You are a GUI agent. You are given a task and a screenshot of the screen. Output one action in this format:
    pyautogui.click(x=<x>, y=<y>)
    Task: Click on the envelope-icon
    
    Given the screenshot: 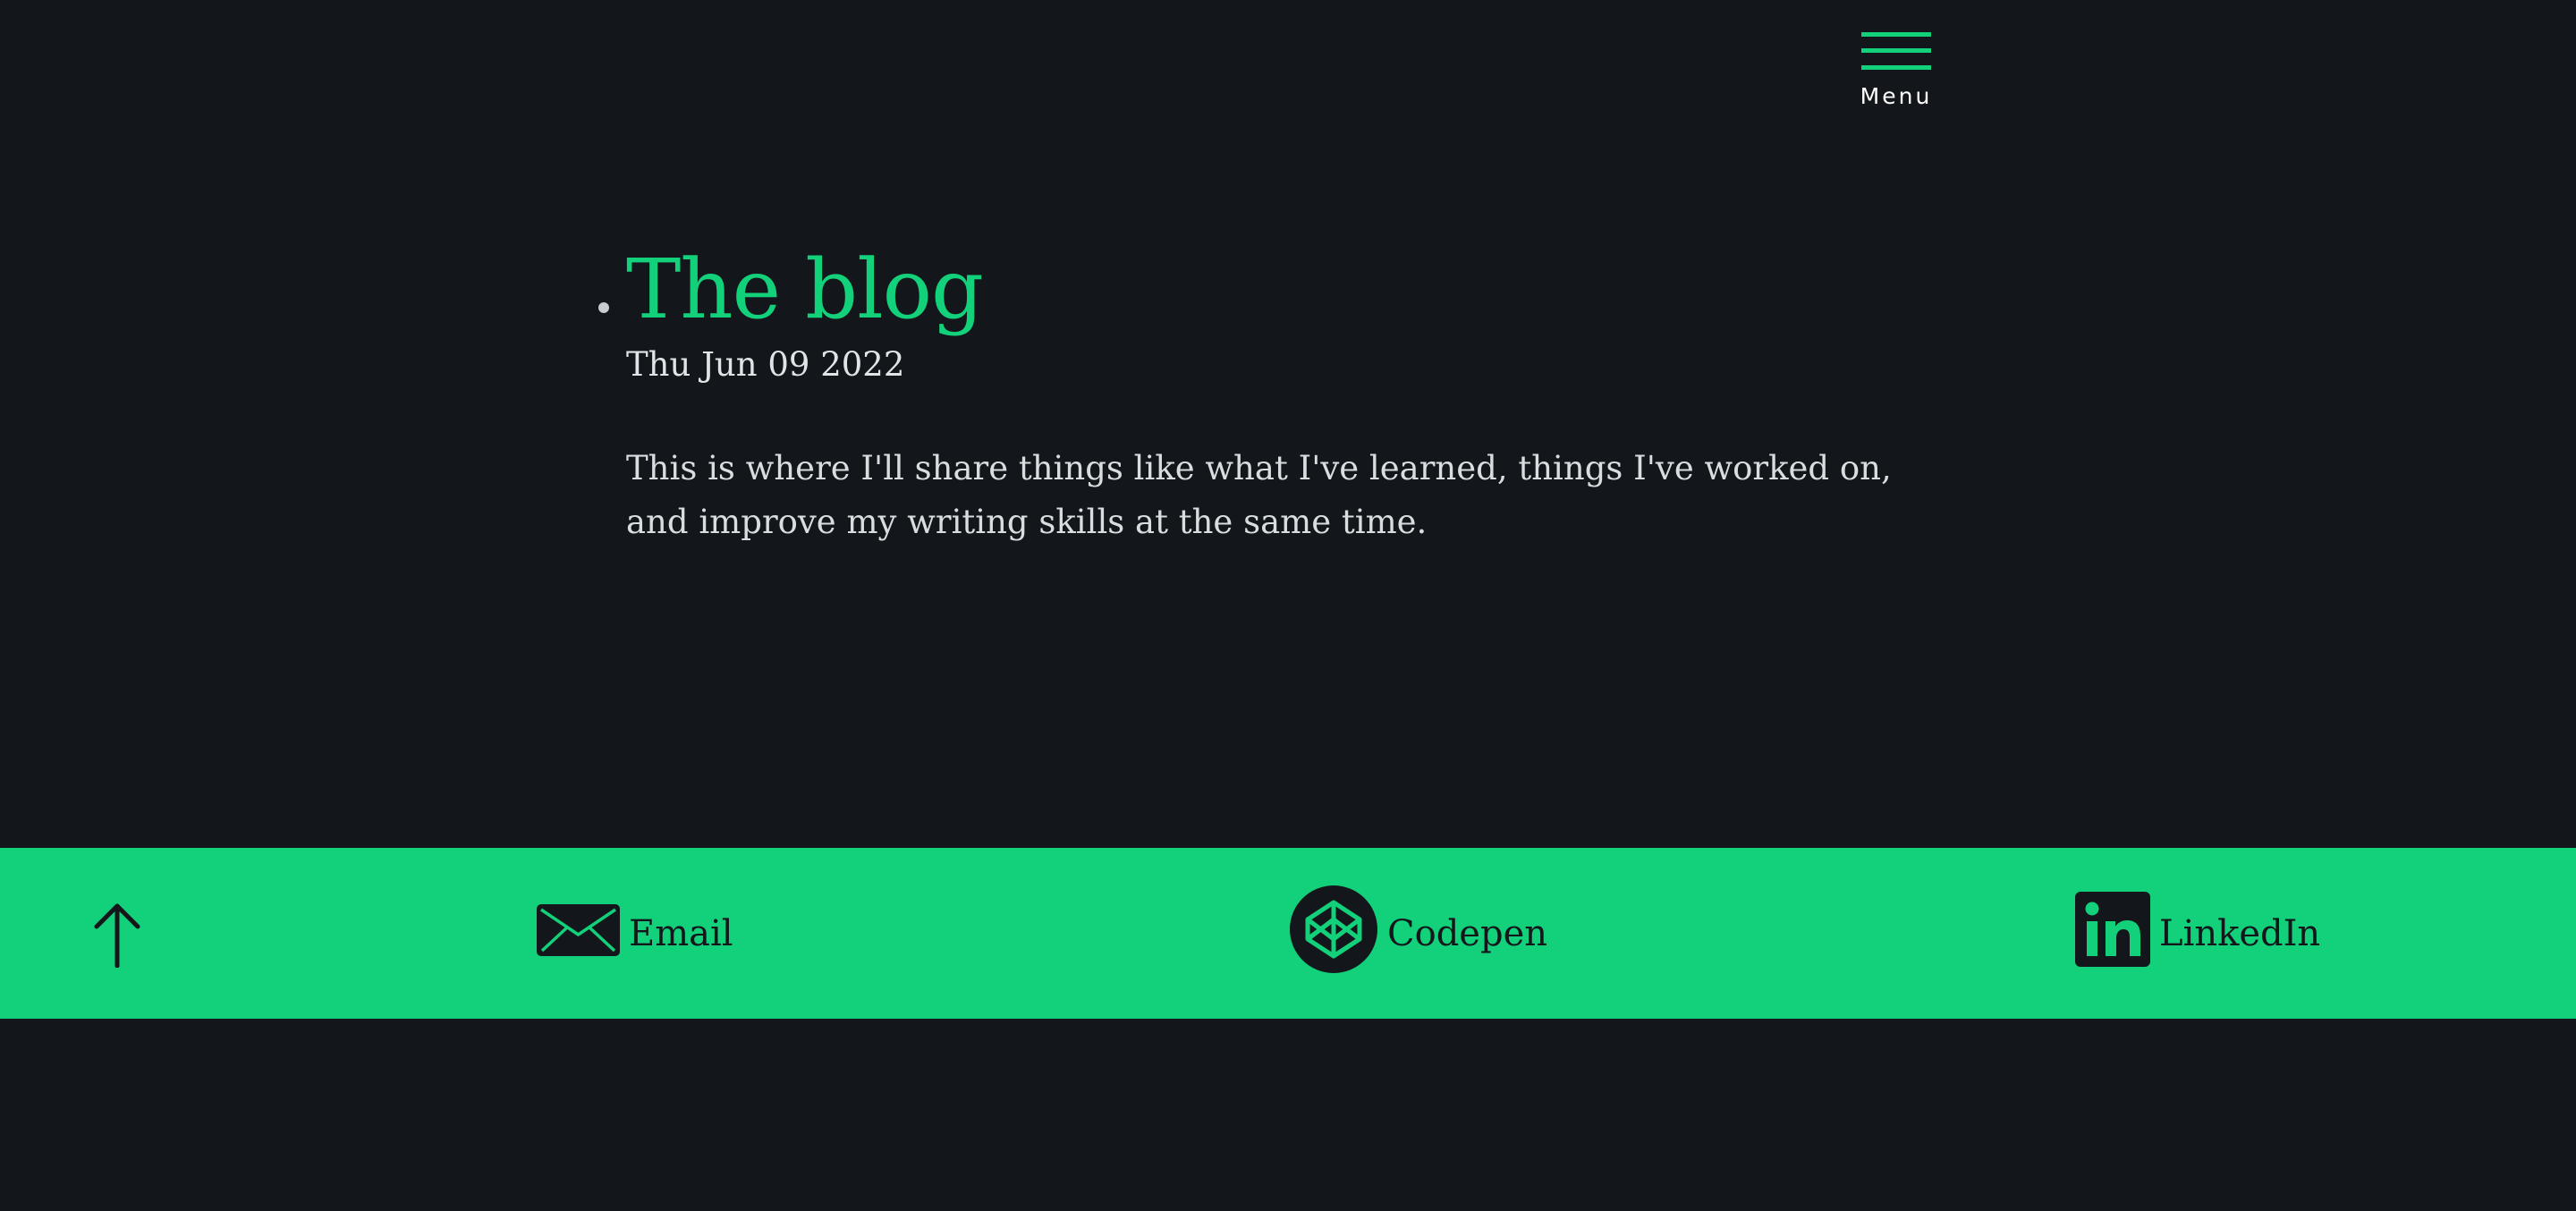 What is the action you would take?
    pyautogui.click(x=578, y=933)
    